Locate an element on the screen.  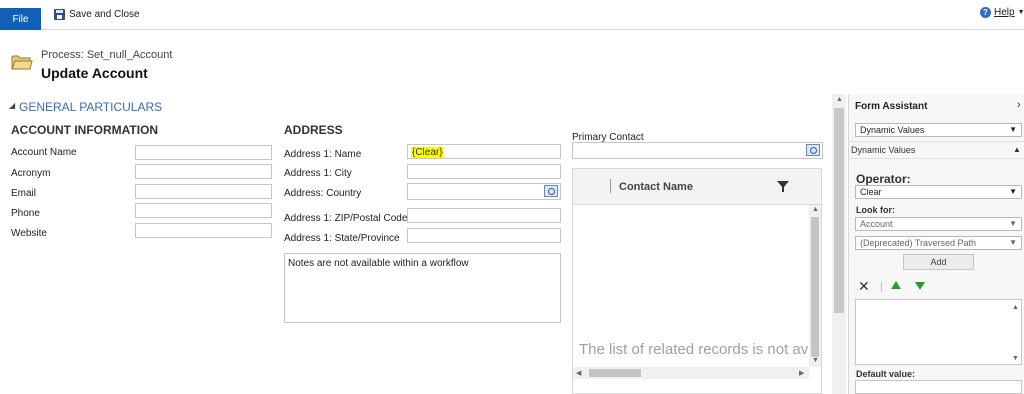
add-button: Add is located at coordinates (938, 262).